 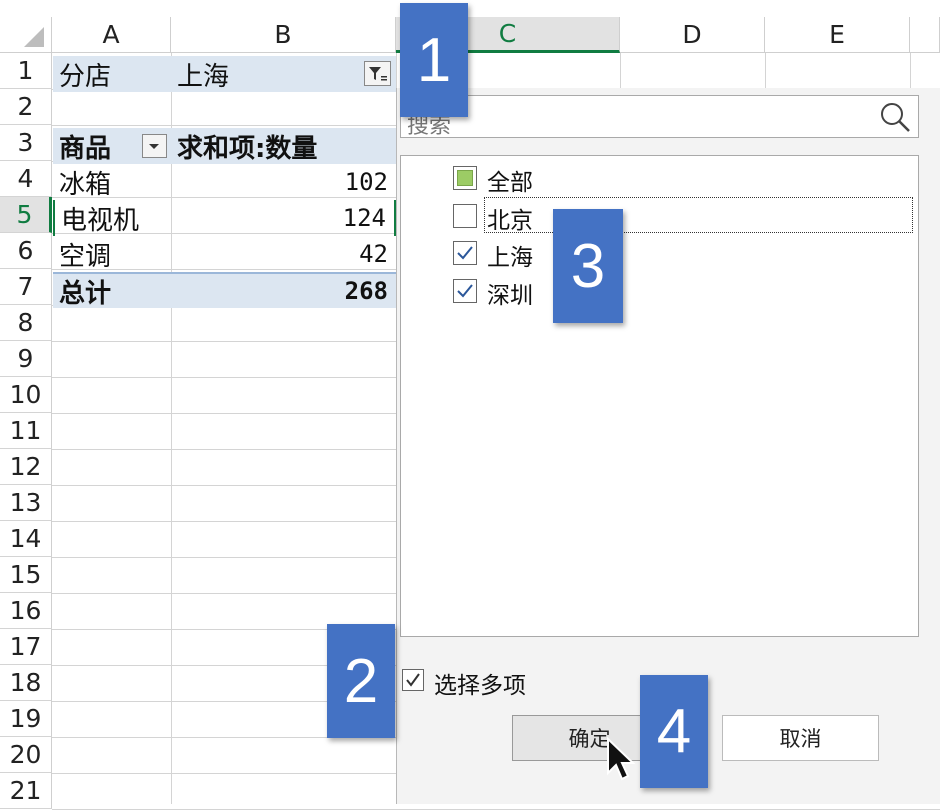 I want to click on row-header-11: 11, so click(x=26, y=431).